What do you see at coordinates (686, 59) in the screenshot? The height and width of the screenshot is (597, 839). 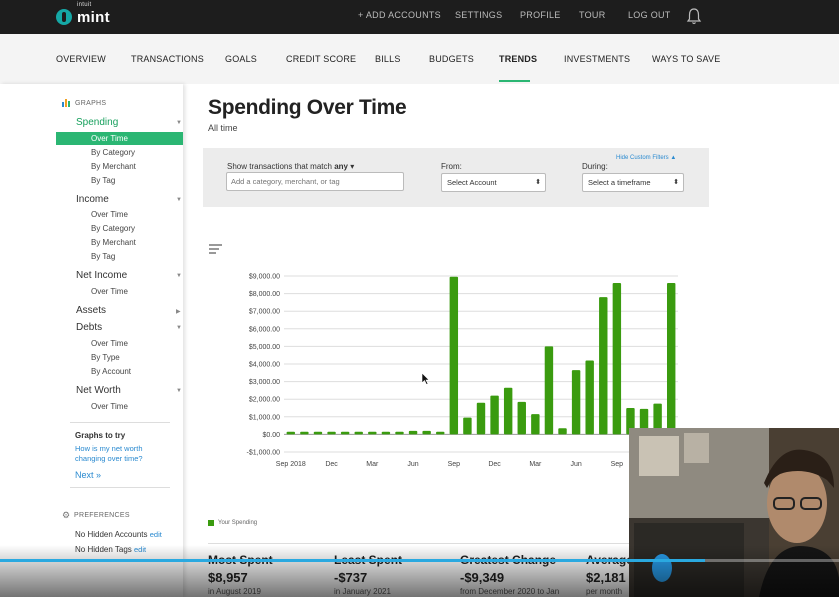 I see `nav-ways-to-save: WAYS TO SAVE` at bounding box center [686, 59].